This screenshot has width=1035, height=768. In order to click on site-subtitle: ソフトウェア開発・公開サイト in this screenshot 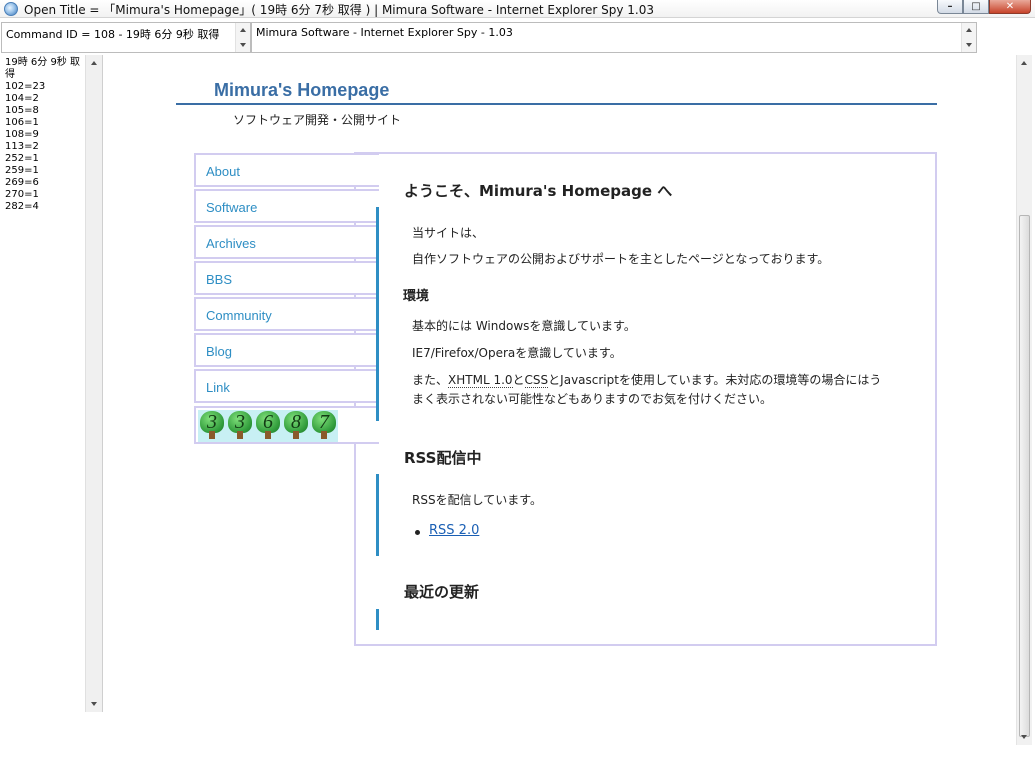, I will do `click(317, 120)`.